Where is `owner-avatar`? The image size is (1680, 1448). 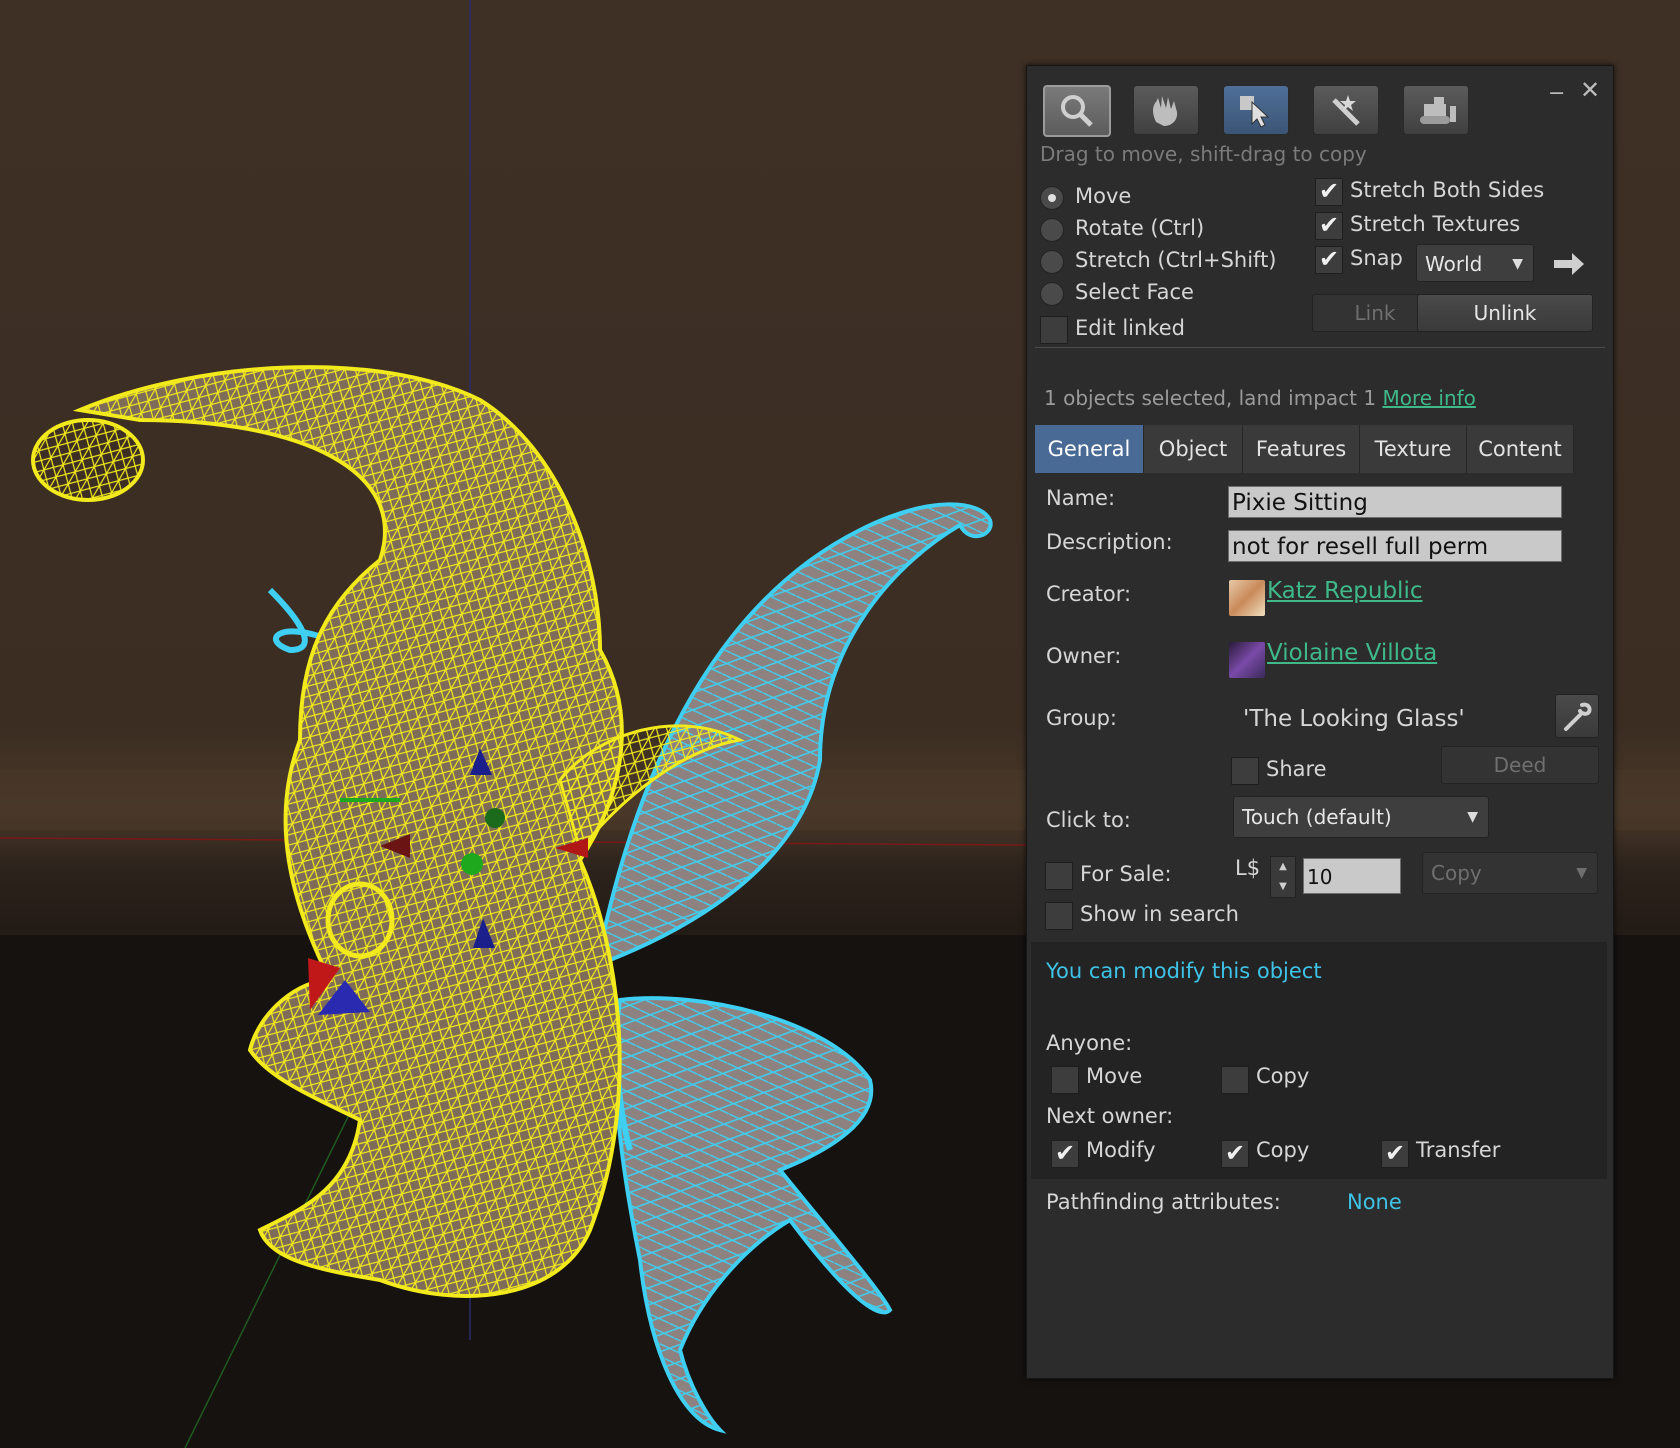 owner-avatar is located at coordinates (1247, 660).